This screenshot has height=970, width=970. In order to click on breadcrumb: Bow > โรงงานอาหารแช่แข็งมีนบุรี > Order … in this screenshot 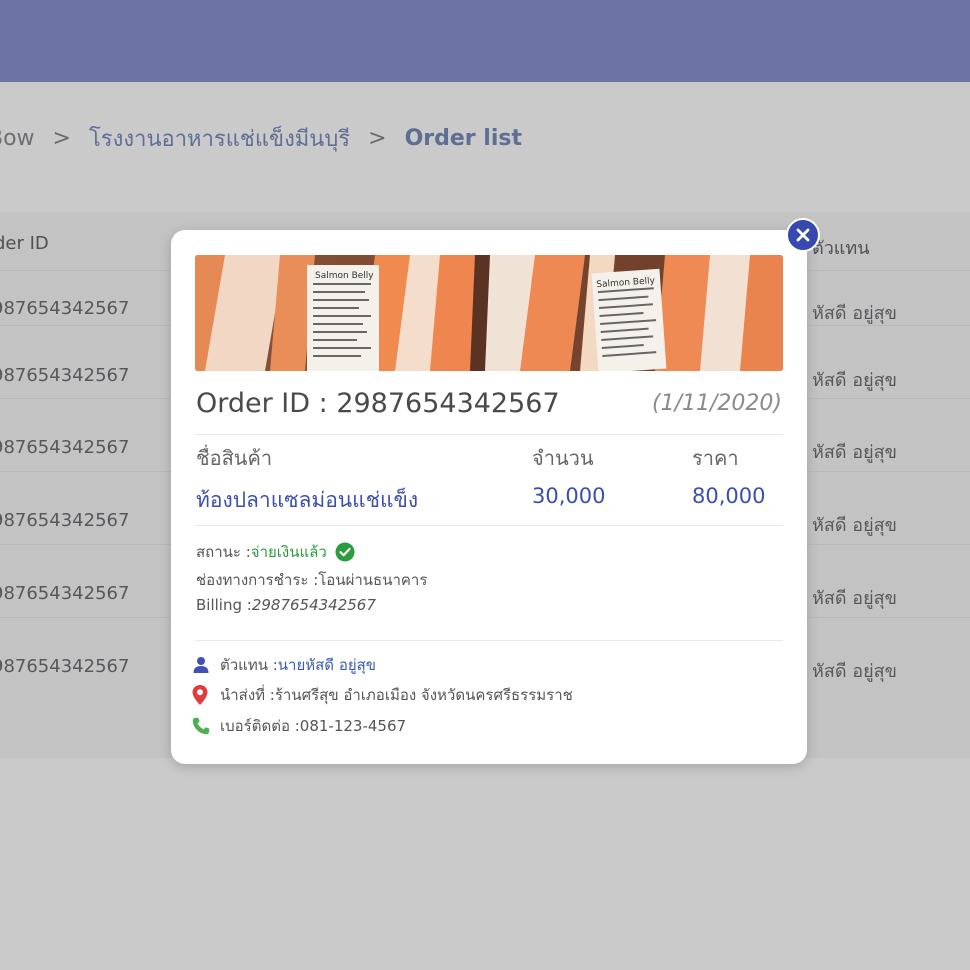, I will do `click(261, 138)`.